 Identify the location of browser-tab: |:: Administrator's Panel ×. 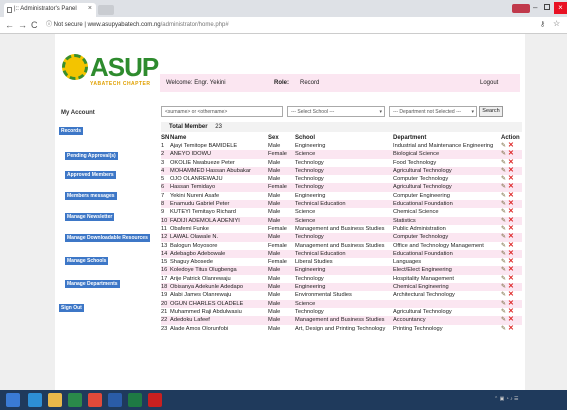
(50, 10).